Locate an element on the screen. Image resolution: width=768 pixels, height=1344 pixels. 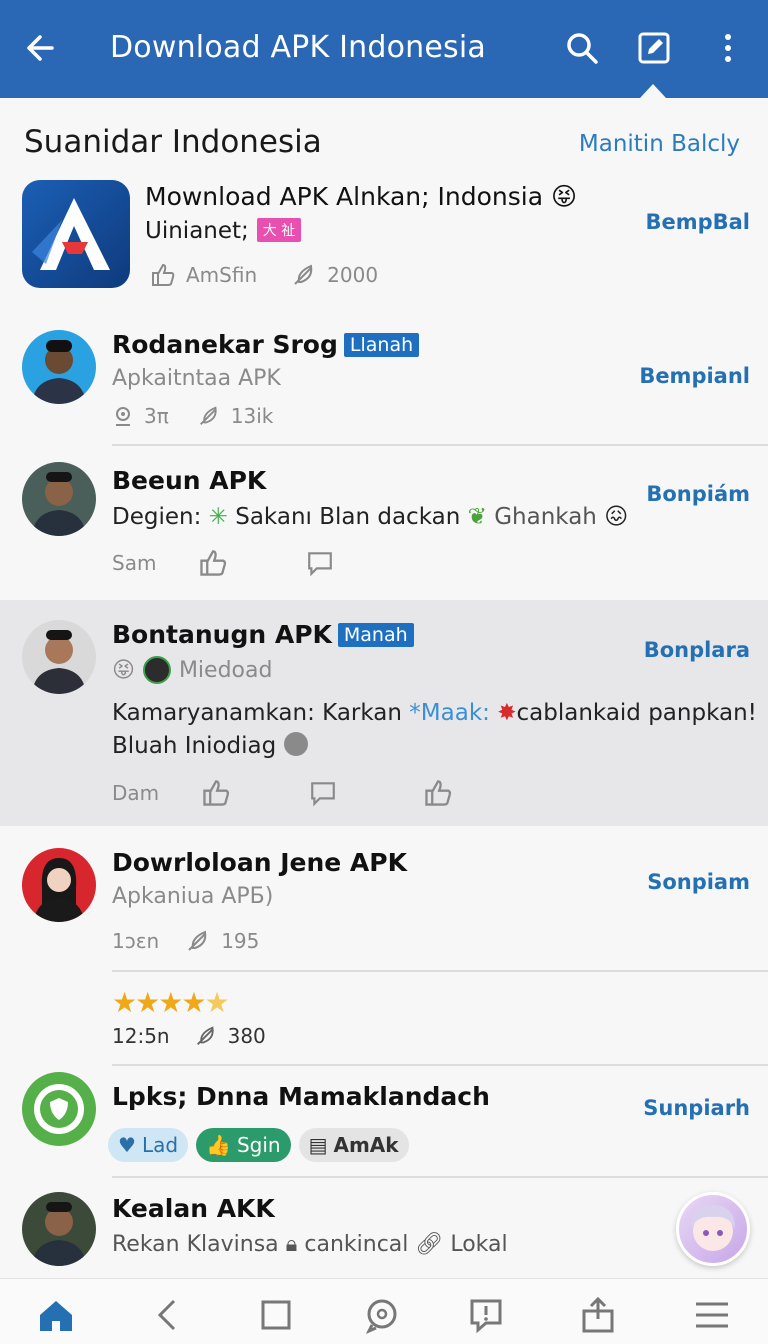
chat-icon is located at coordinates (382, 1315).